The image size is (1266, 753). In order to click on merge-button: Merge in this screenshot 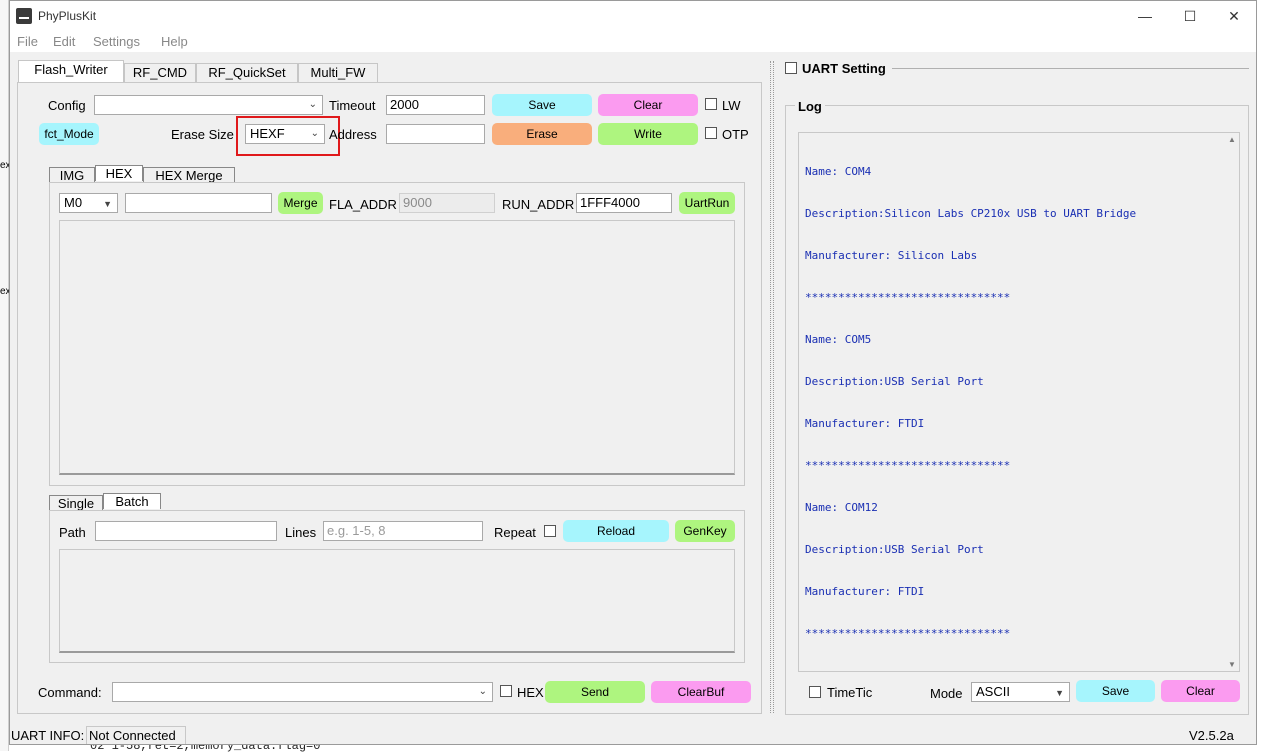, I will do `click(300, 203)`.